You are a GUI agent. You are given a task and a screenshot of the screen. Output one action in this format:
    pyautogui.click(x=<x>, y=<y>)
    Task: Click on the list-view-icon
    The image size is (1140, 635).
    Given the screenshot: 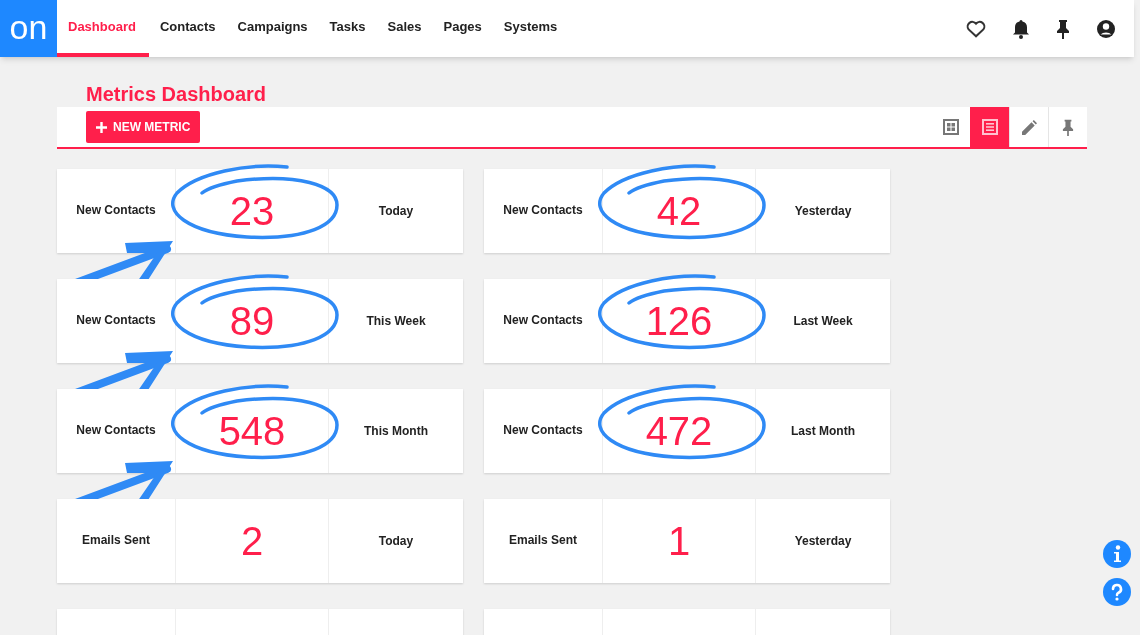 What is the action you would take?
    pyautogui.click(x=989, y=127)
    